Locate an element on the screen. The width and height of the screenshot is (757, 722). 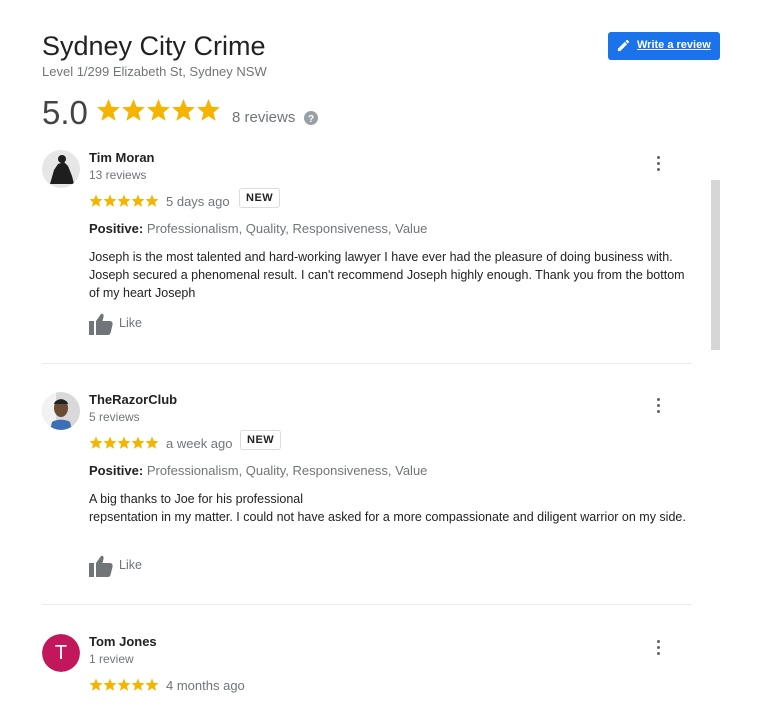
reviewer-review-count: 5 reviews is located at coordinates (114, 417).